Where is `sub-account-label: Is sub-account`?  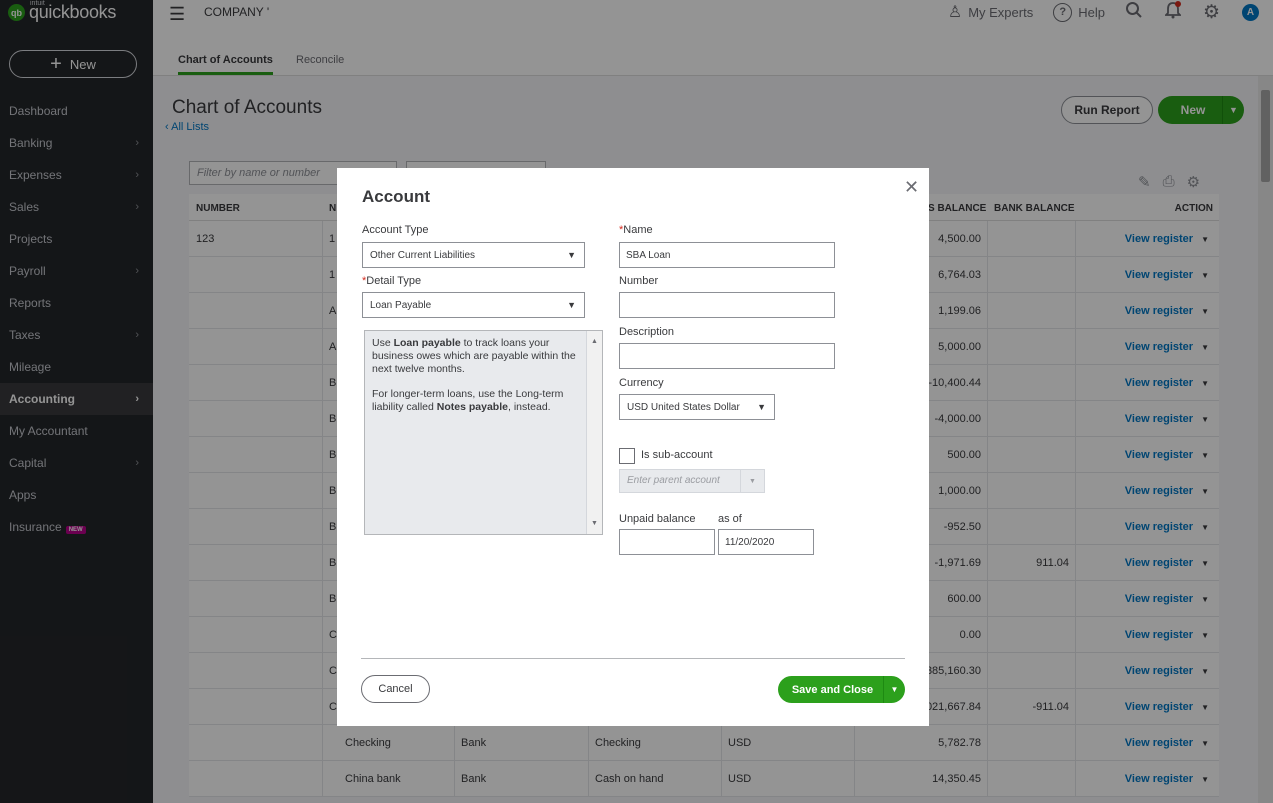
sub-account-label: Is sub-account is located at coordinates (677, 455).